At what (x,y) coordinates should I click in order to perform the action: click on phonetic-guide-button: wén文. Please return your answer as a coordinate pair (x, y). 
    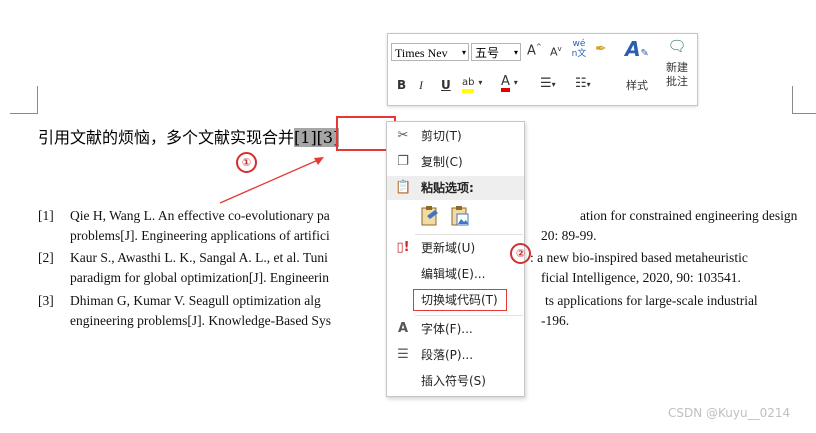
    Looking at the image, I should click on (579, 49).